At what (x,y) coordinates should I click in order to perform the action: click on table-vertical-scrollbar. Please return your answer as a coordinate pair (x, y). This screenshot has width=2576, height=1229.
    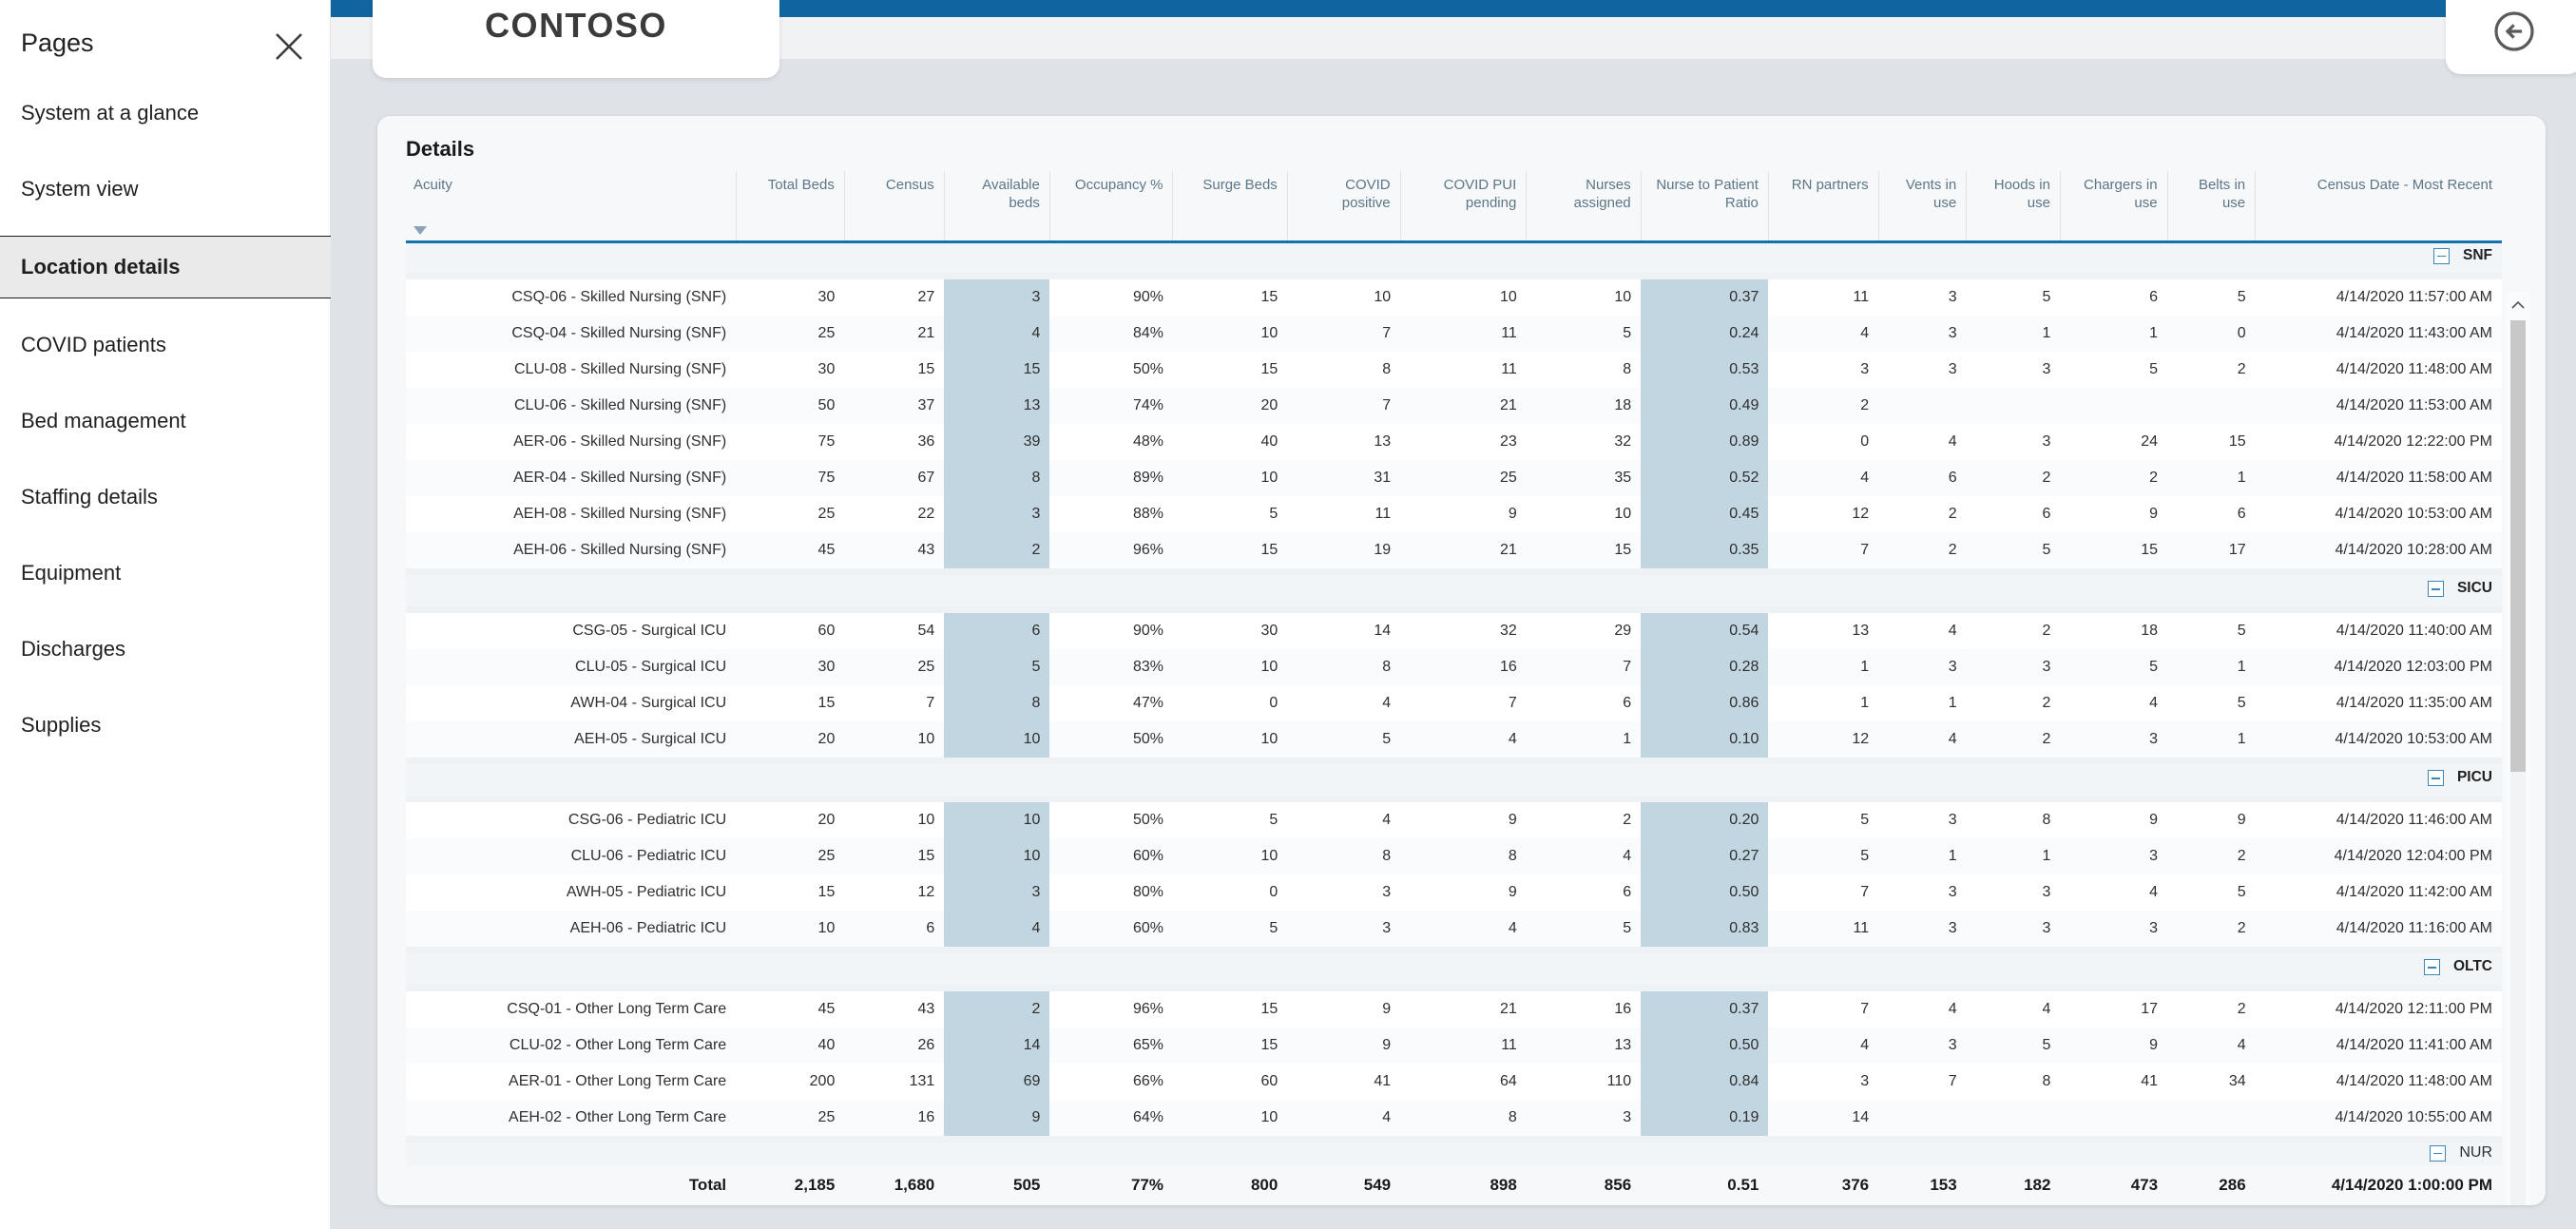
    Looking at the image, I should click on (2518, 748).